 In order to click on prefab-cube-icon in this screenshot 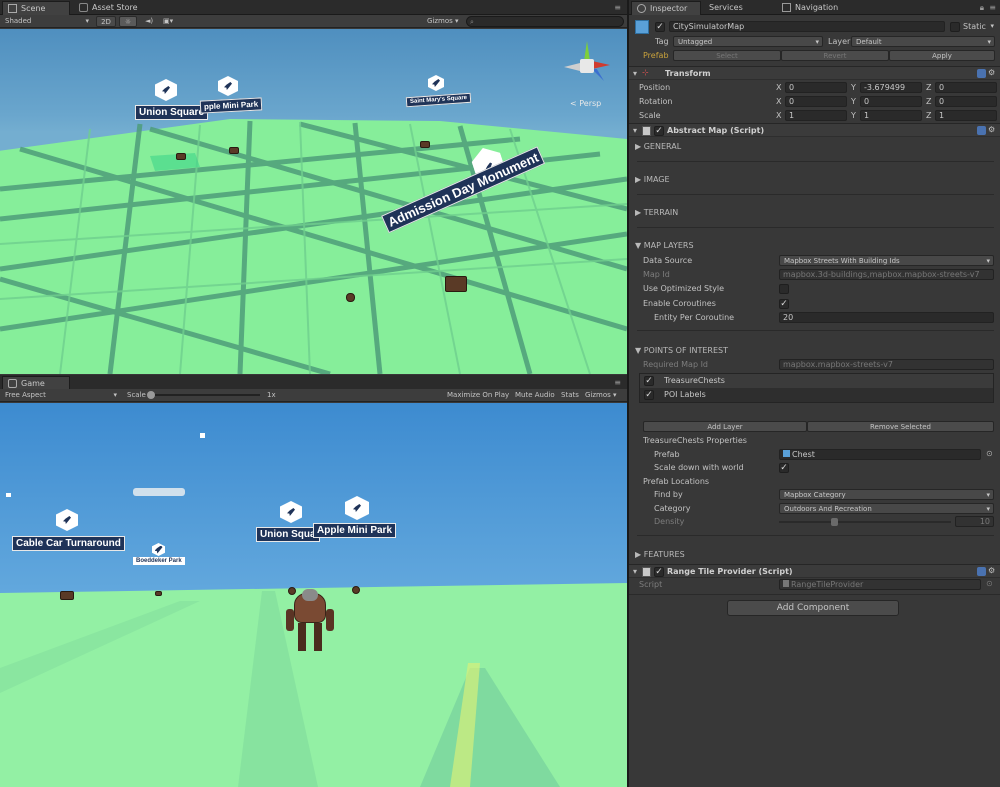, I will do `click(786, 453)`.